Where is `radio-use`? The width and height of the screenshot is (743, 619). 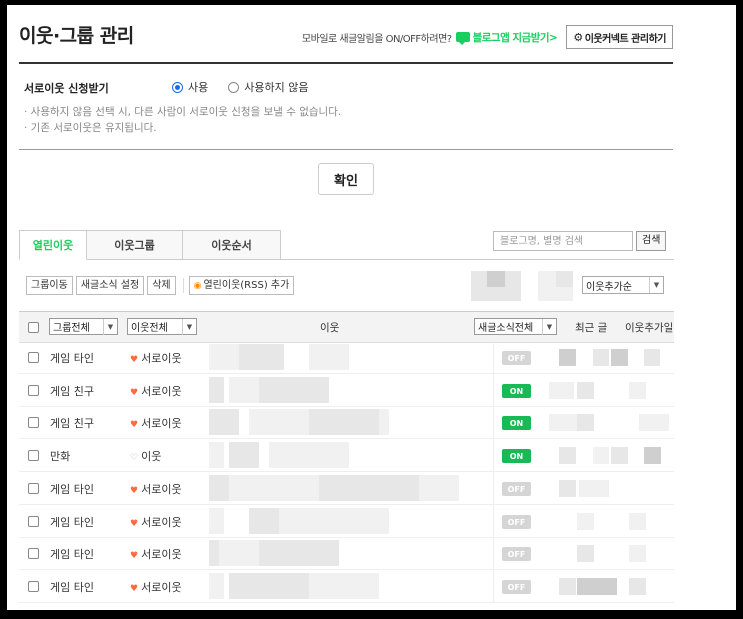
radio-use is located at coordinates (177, 87).